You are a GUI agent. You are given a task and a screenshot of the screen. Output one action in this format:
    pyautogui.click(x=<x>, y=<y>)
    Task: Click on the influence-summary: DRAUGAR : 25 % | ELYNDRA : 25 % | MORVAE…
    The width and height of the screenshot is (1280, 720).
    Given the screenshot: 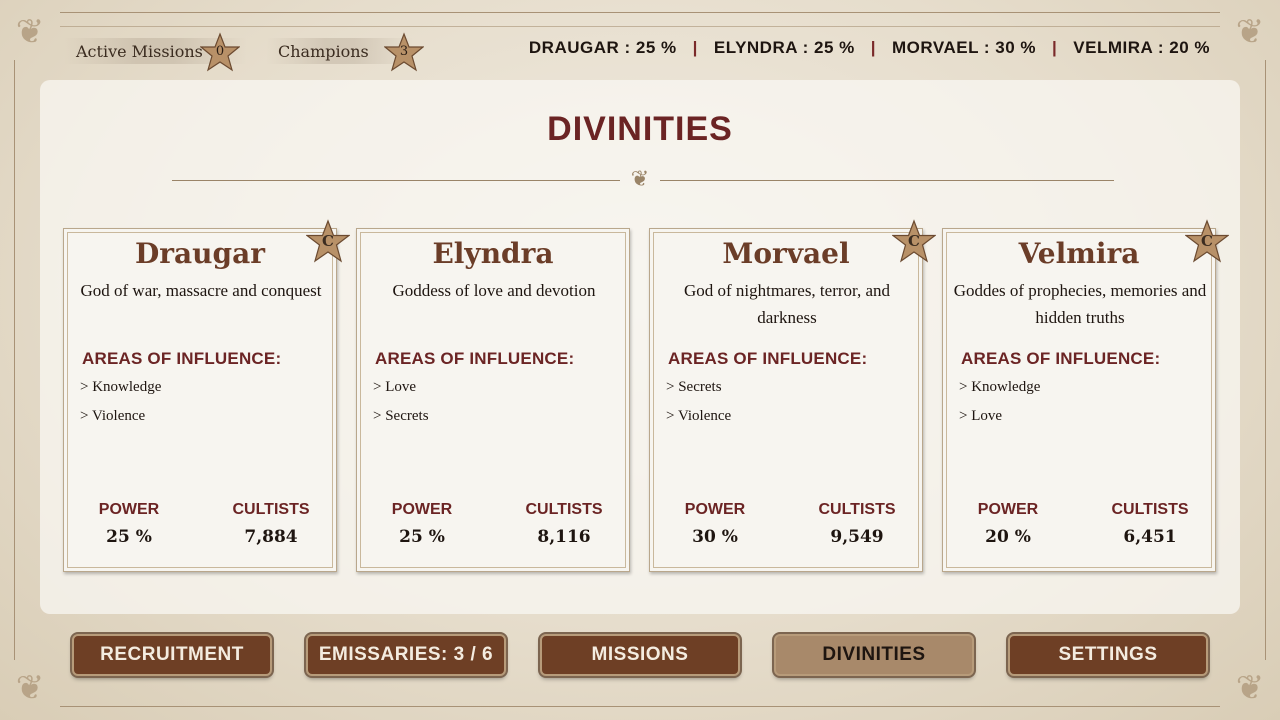 What is the action you would take?
    pyautogui.click(x=869, y=48)
    